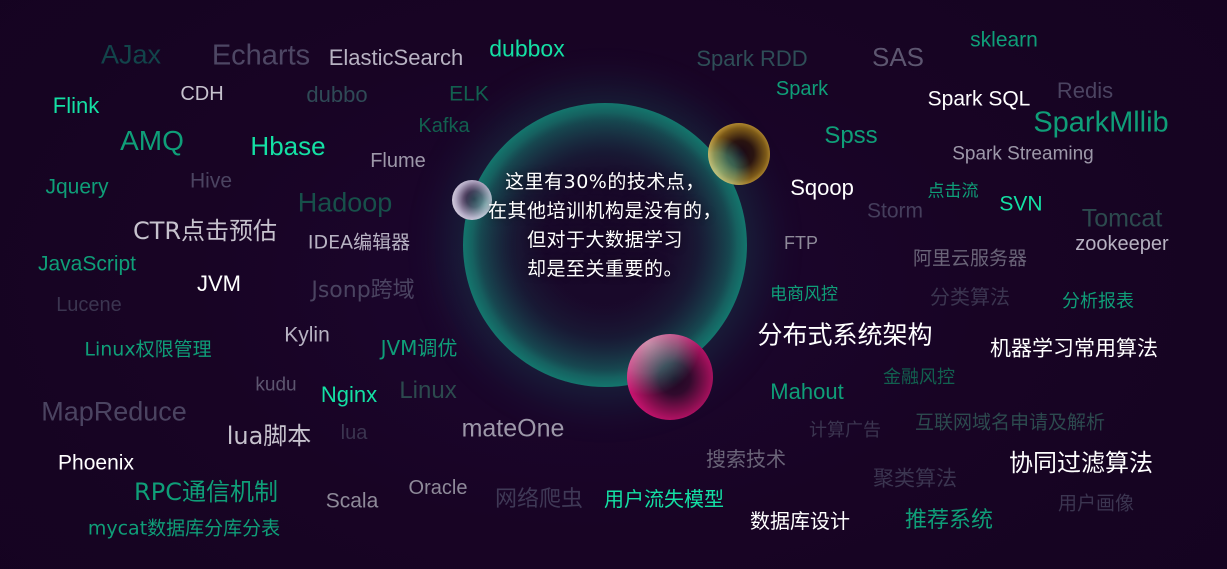  Describe the element at coordinates (349, 395) in the screenshot. I see `cloud-word: Nginx` at that location.